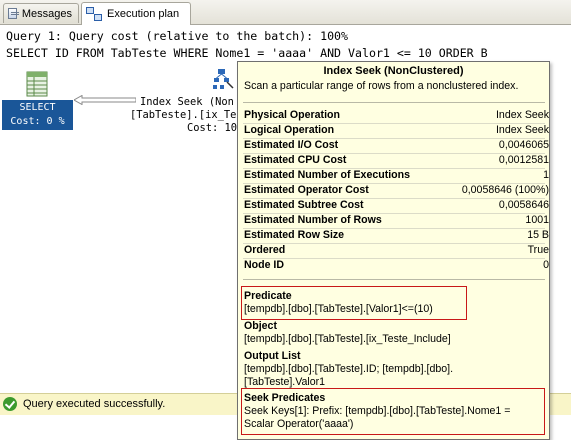 Image resolution: width=571 pixels, height=440 pixels. What do you see at coordinates (37, 121) in the screenshot?
I see `select-operator-cost: Cost: 0 %` at bounding box center [37, 121].